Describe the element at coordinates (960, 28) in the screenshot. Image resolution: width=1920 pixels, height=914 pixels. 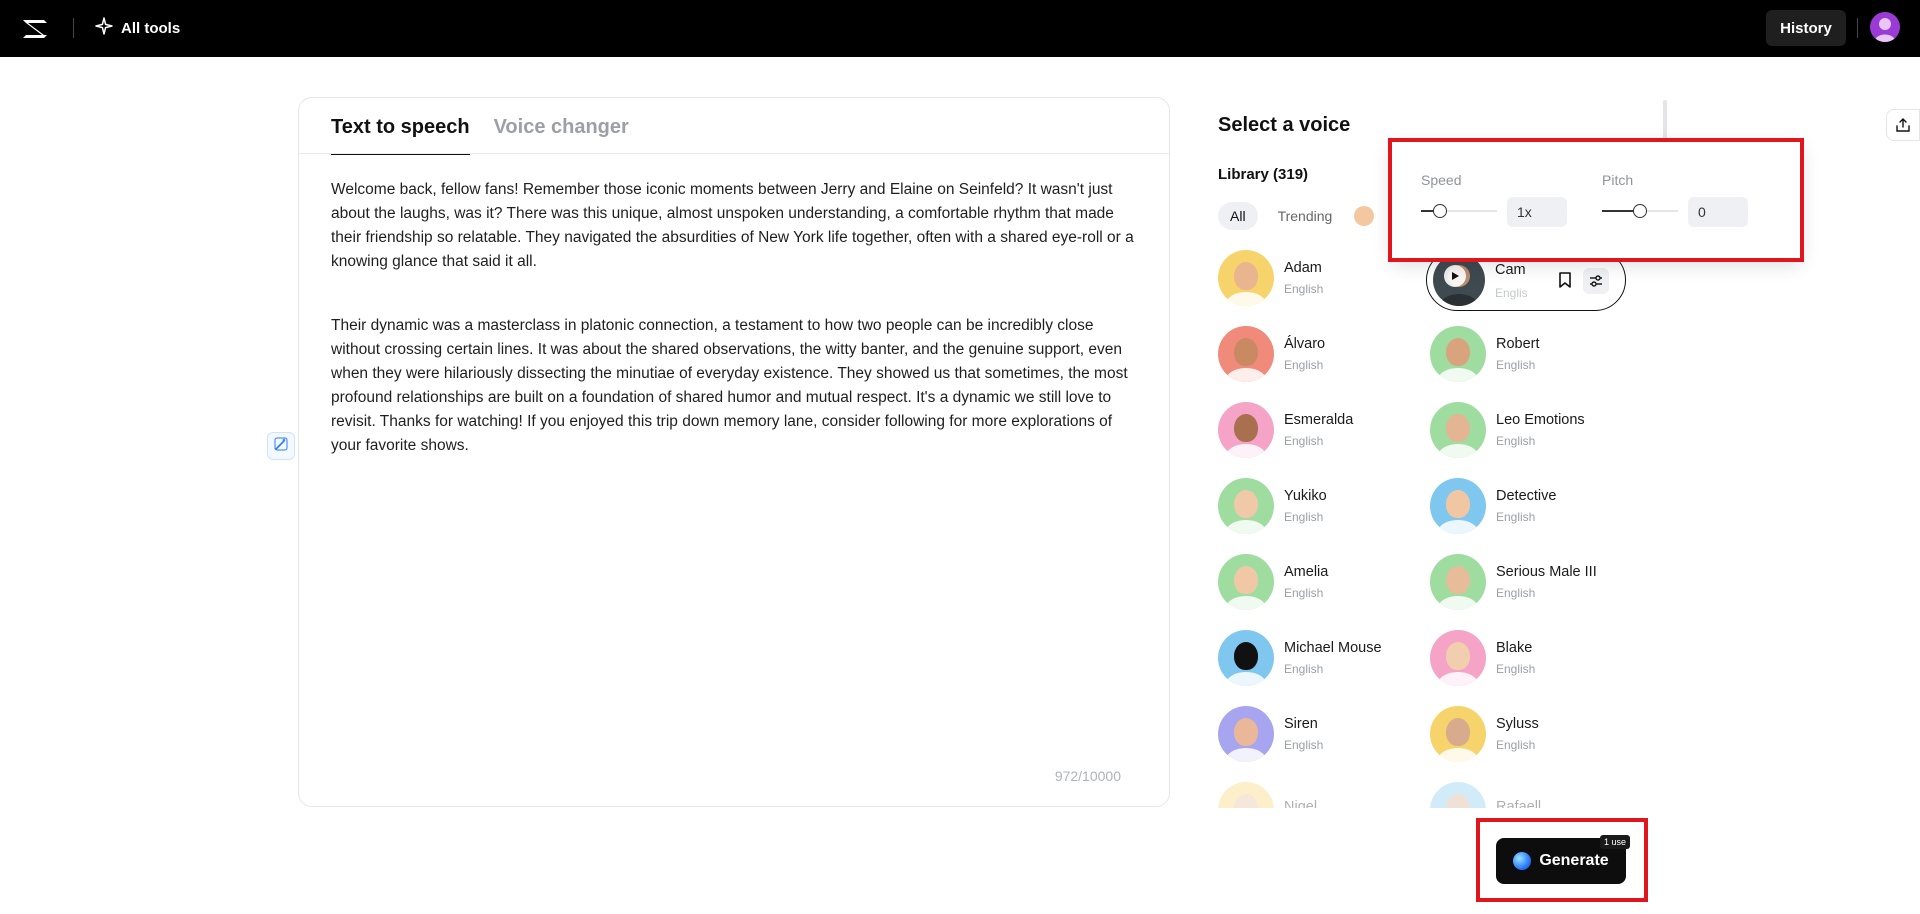
I see `top-bar: All tools History` at that location.